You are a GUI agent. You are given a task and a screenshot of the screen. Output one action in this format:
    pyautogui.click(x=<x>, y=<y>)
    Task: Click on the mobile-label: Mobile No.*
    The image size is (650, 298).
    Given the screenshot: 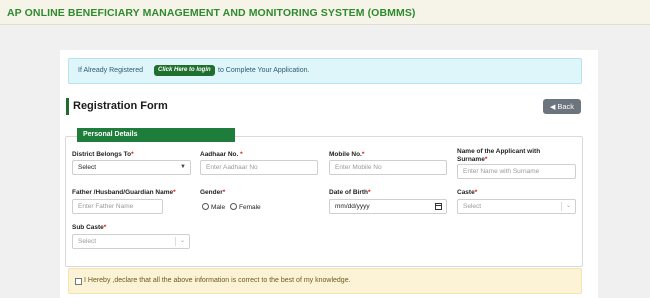 What is the action you would take?
    pyautogui.click(x=347, y=154)
    